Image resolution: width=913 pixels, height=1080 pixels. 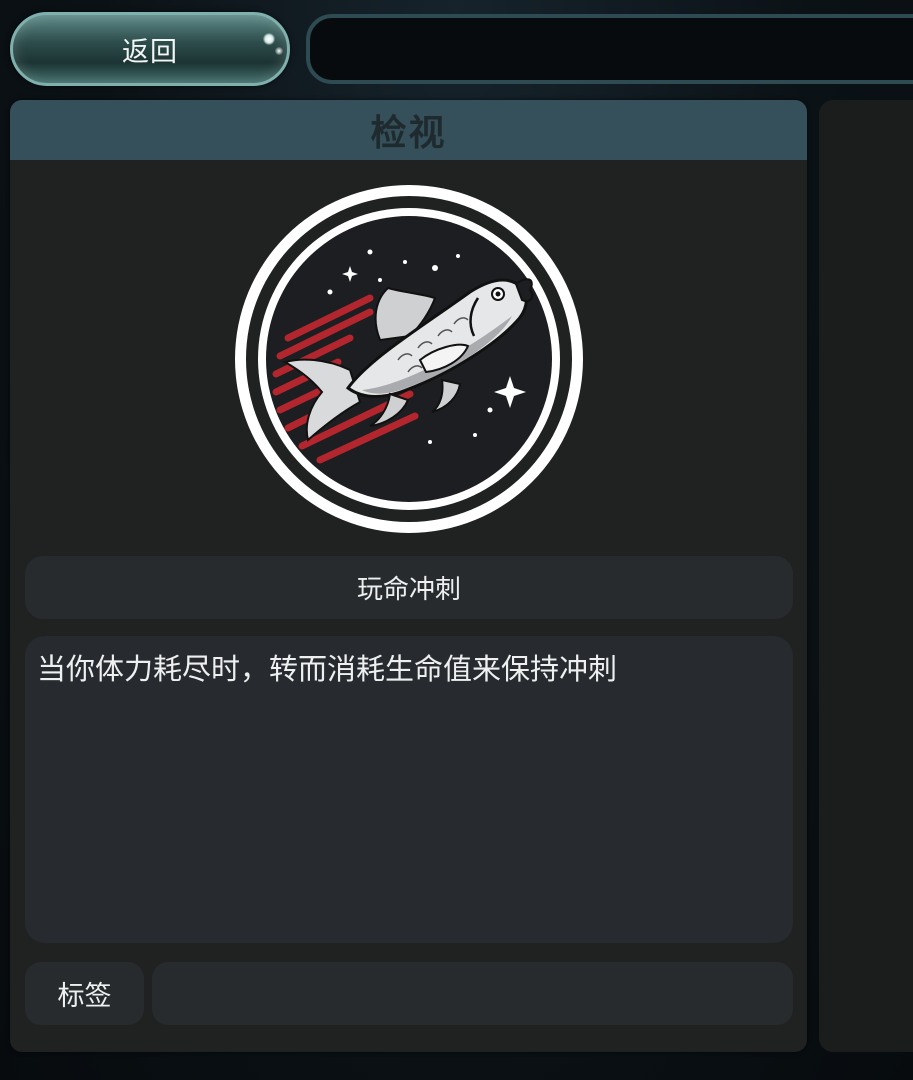 What do you see at coordinates (327, 669) in the screenshot?
I see `skill-description: 当你体力耗尽时，转而消耗生命值来保持冲刺` at bounding box center [327, 669].